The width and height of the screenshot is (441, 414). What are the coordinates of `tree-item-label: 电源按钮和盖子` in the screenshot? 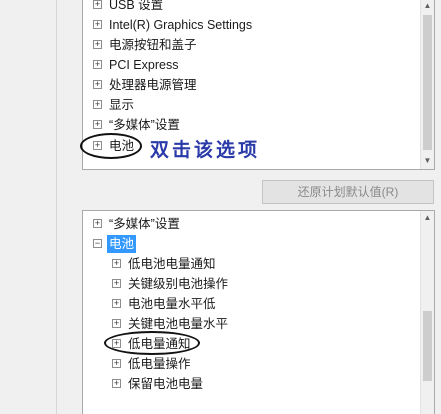 It's located at (153, 45).